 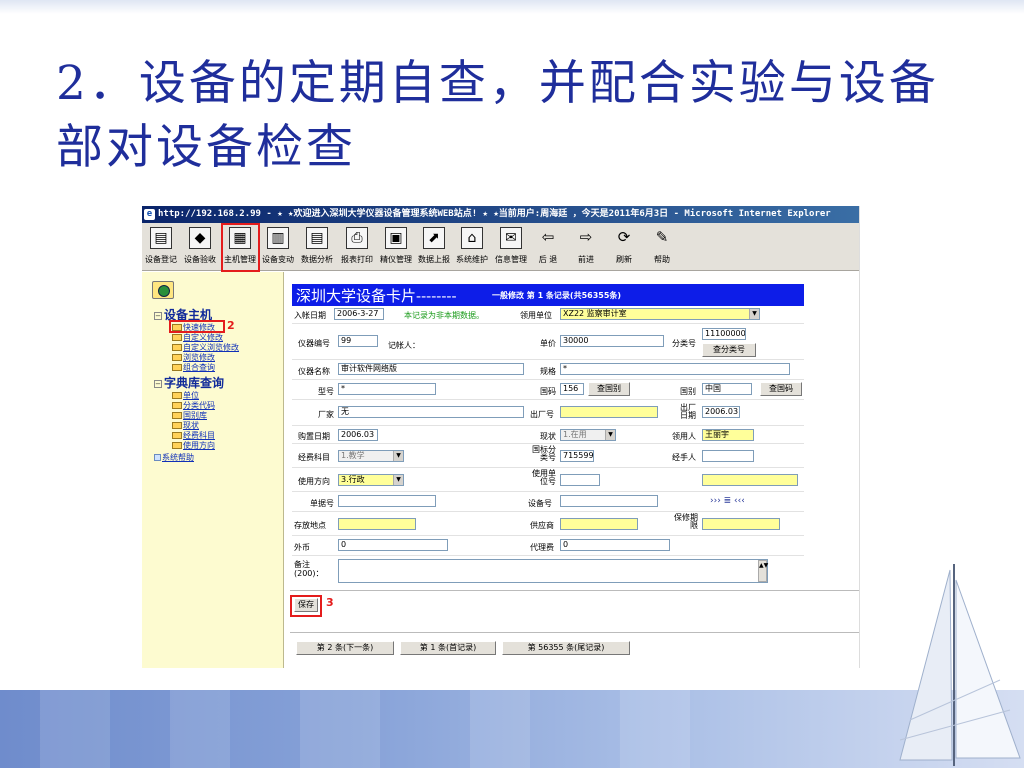 I want to click on foreign-field: 0, so click(x=393, y=545).